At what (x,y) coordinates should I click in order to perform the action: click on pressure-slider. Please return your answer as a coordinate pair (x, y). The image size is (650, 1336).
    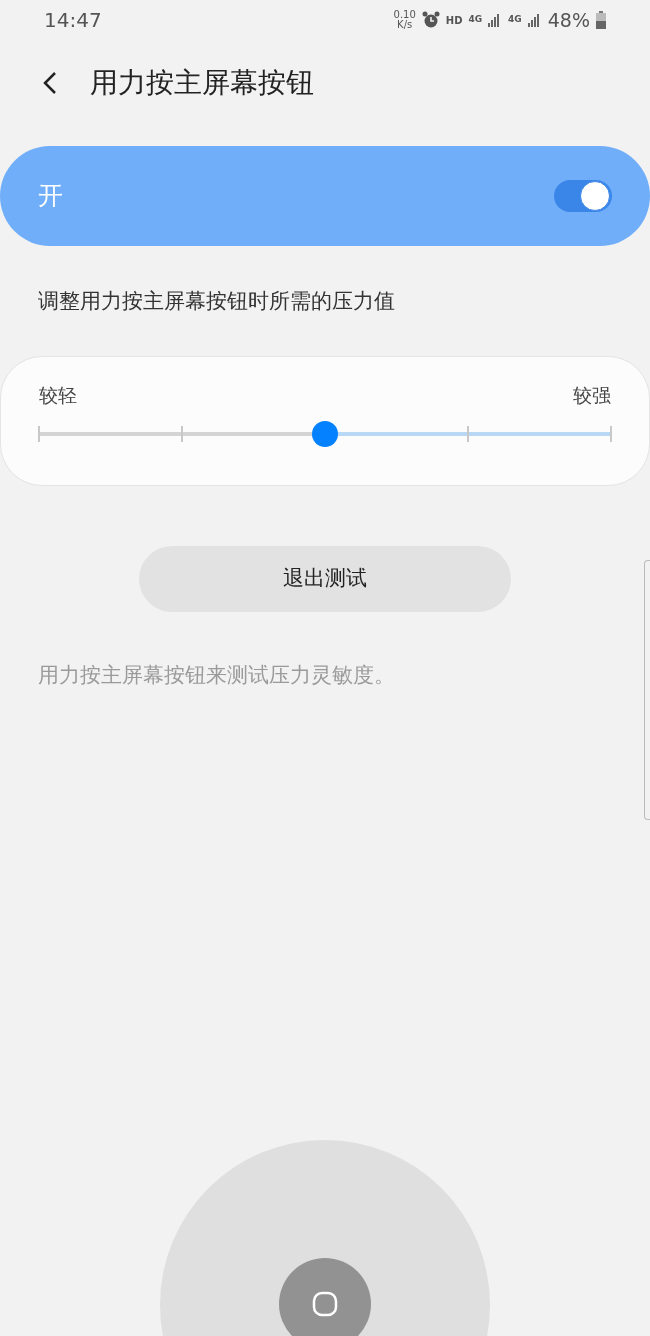
    Looking at the image, I should click on (325, 434).